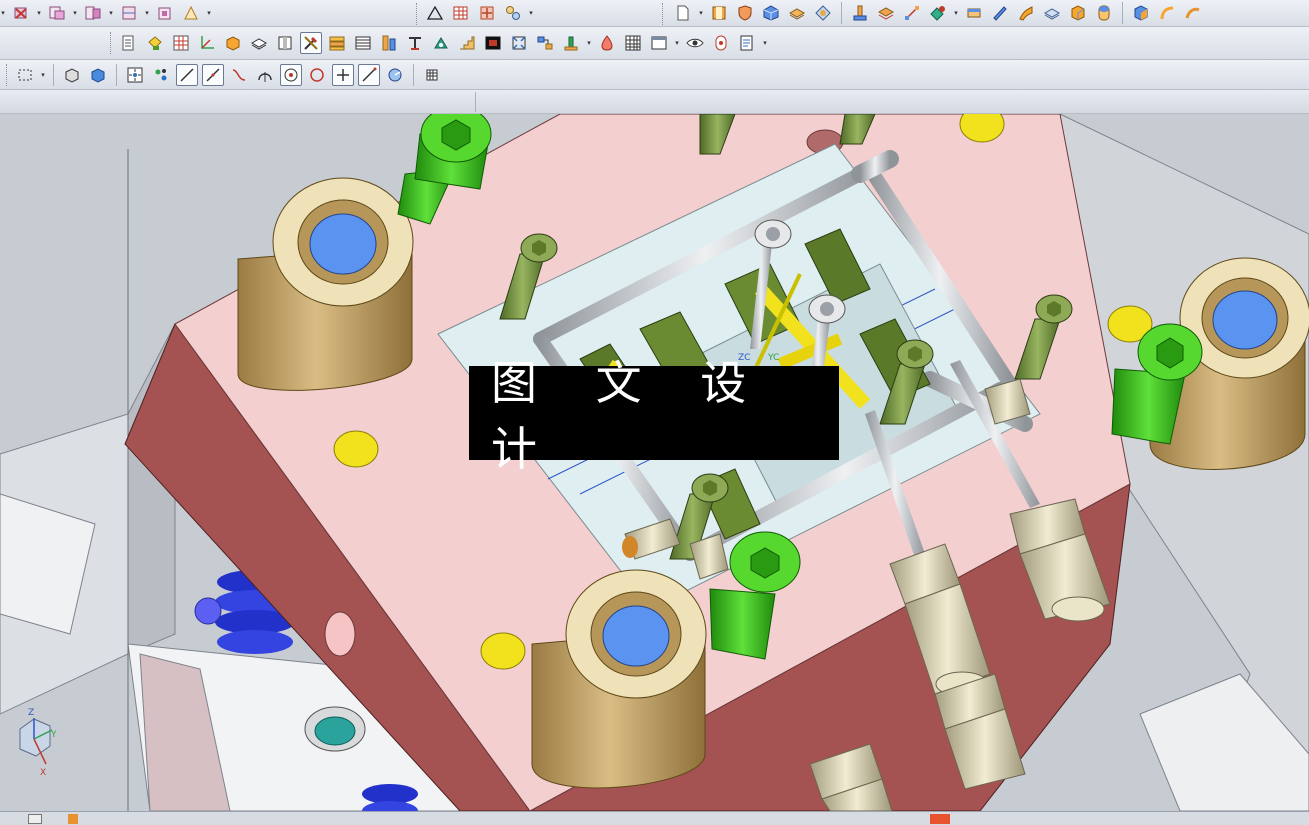  What do you see at coordinates (72, 75) in the screenshot?
I see `shade-icon` at bounding box center [72, 75].